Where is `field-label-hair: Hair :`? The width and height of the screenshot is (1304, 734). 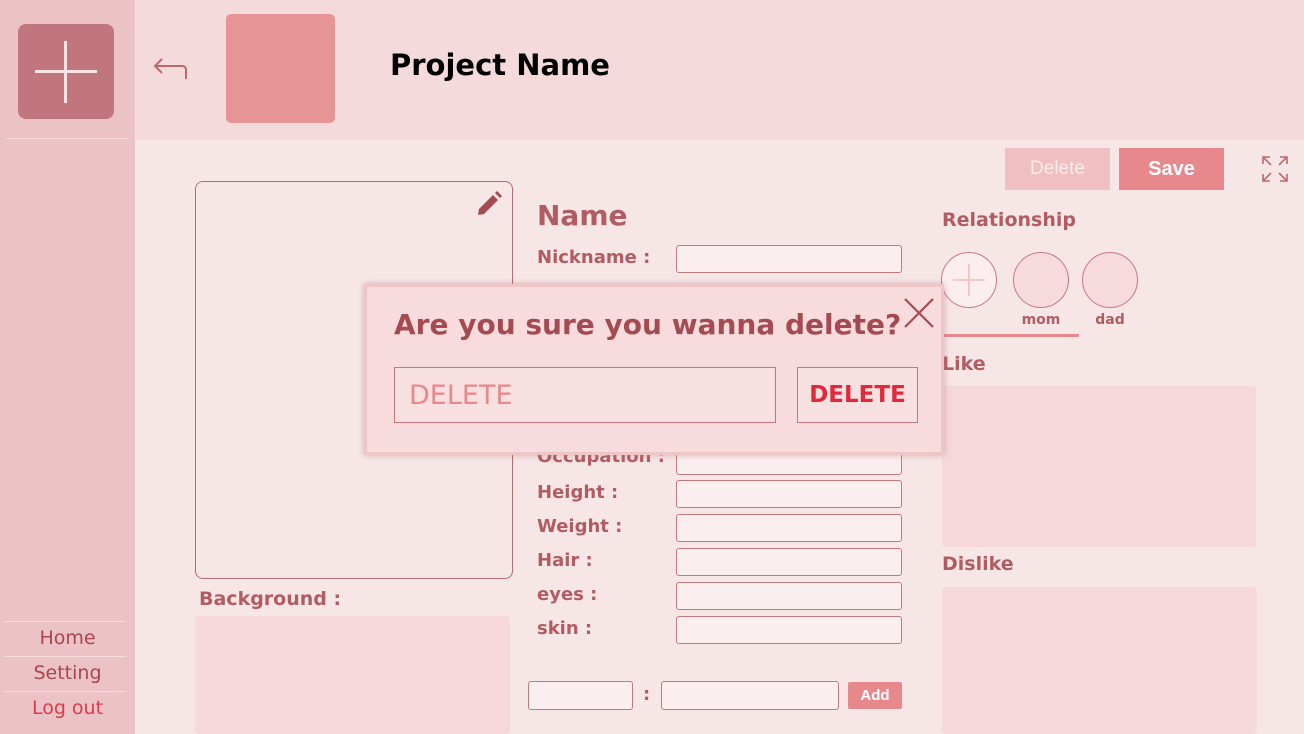
field-label-hair: Hair : is located at coordinates (565, 560).